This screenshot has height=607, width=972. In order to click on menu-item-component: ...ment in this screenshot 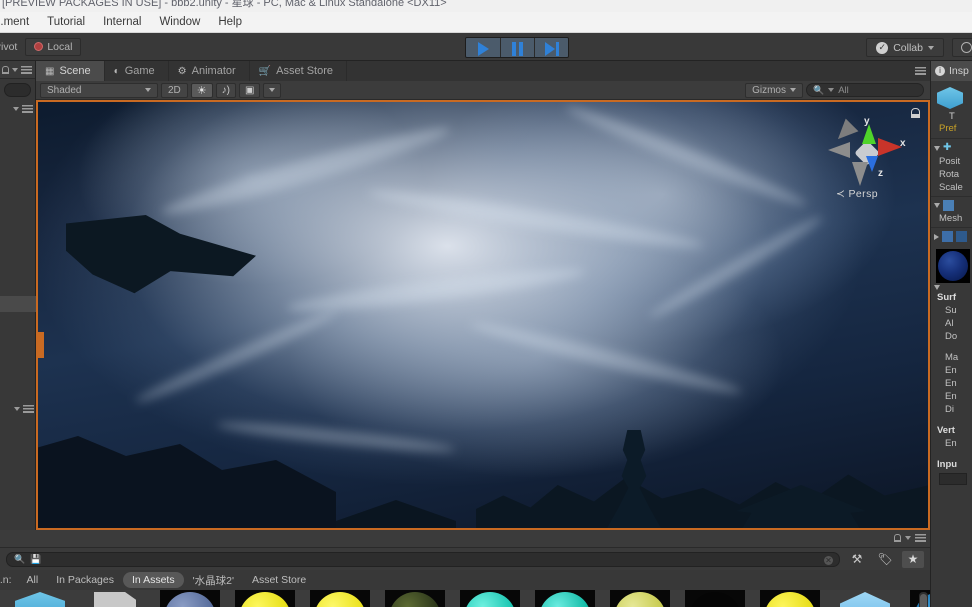, I will do `click(19, 22)`.